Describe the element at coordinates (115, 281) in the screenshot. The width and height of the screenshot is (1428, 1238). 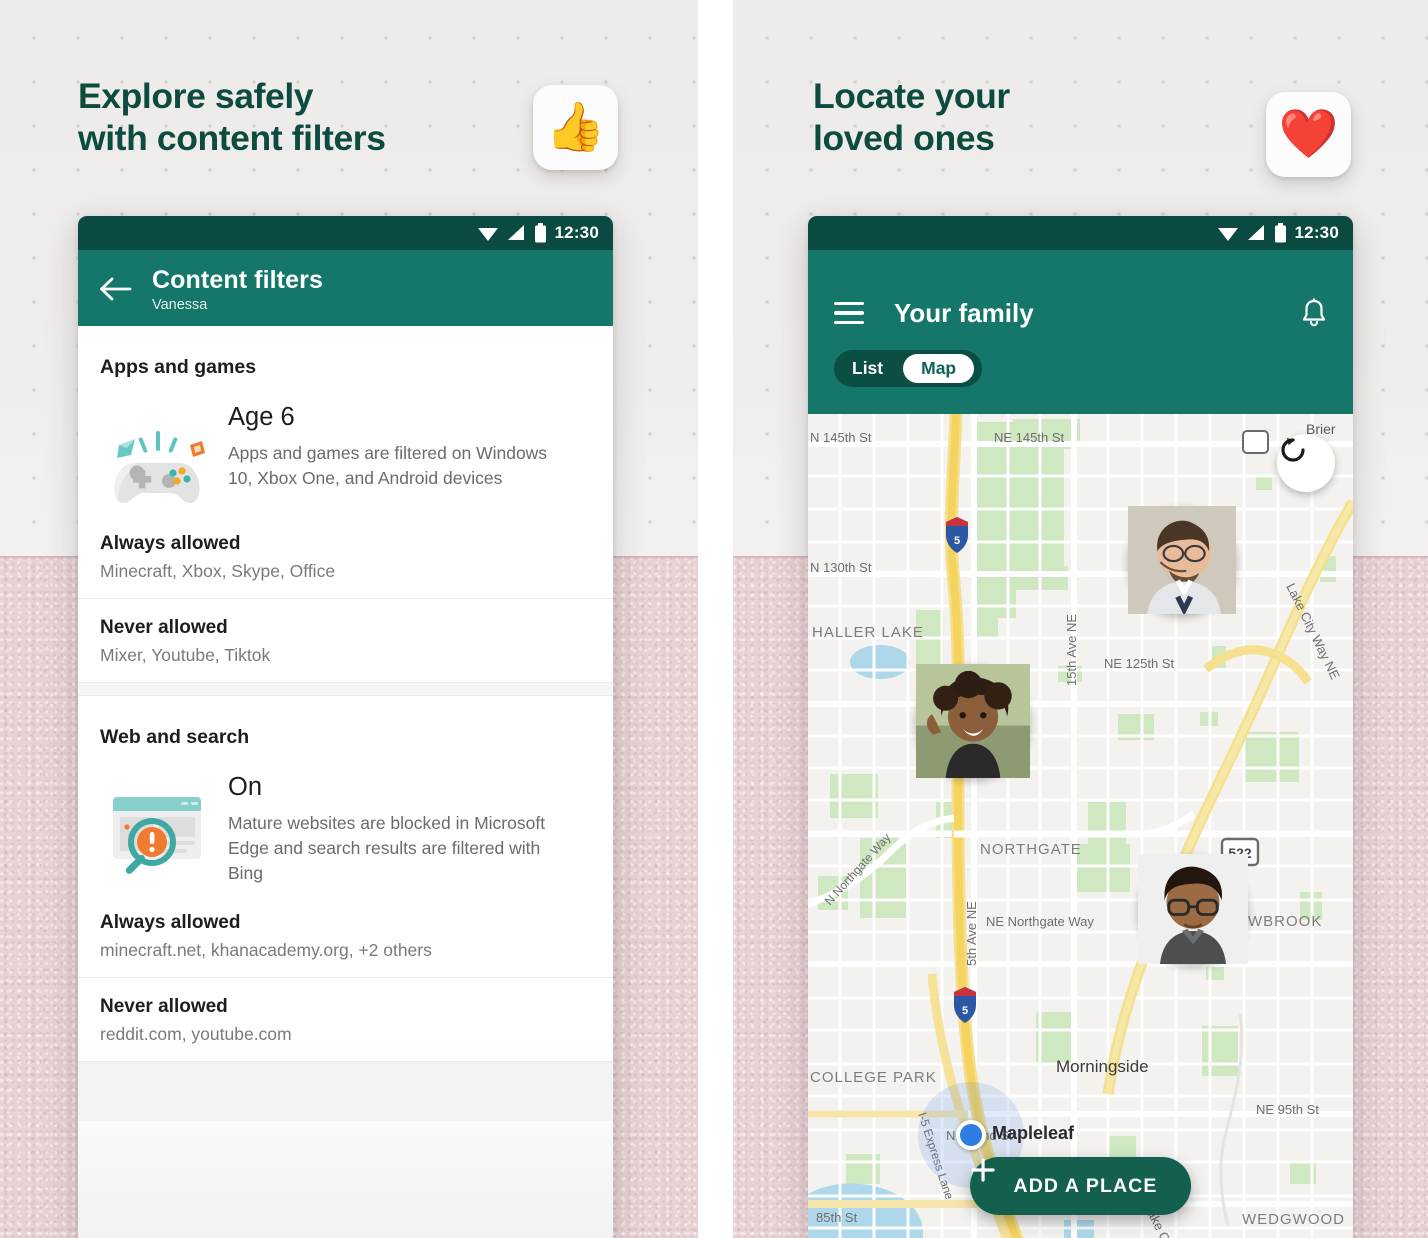
I see `back-arrow-icon` at that location.